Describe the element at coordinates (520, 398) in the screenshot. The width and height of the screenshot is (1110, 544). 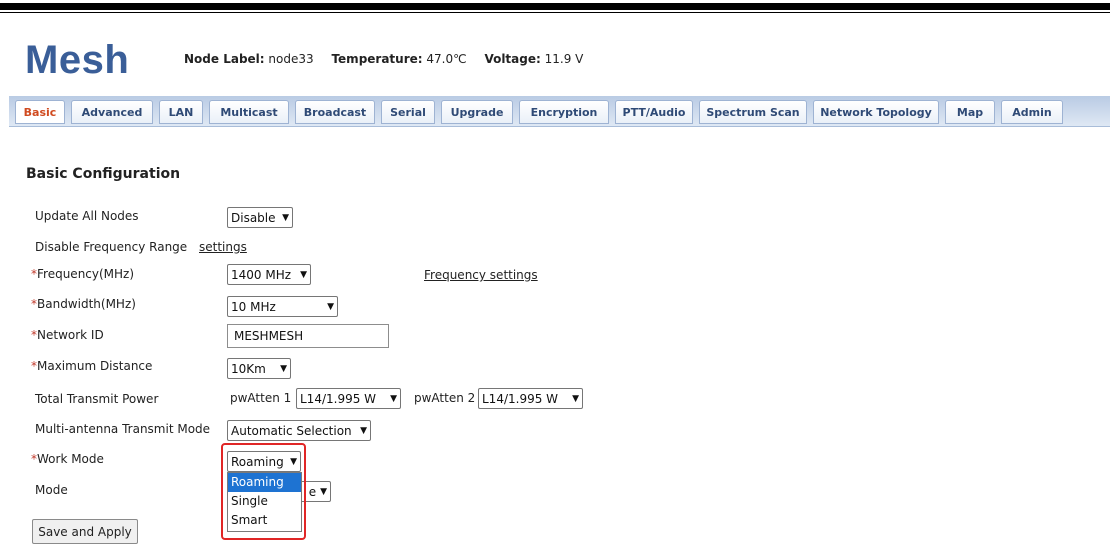
I see `pwatten2-value: L14/1.995 W` at that location.